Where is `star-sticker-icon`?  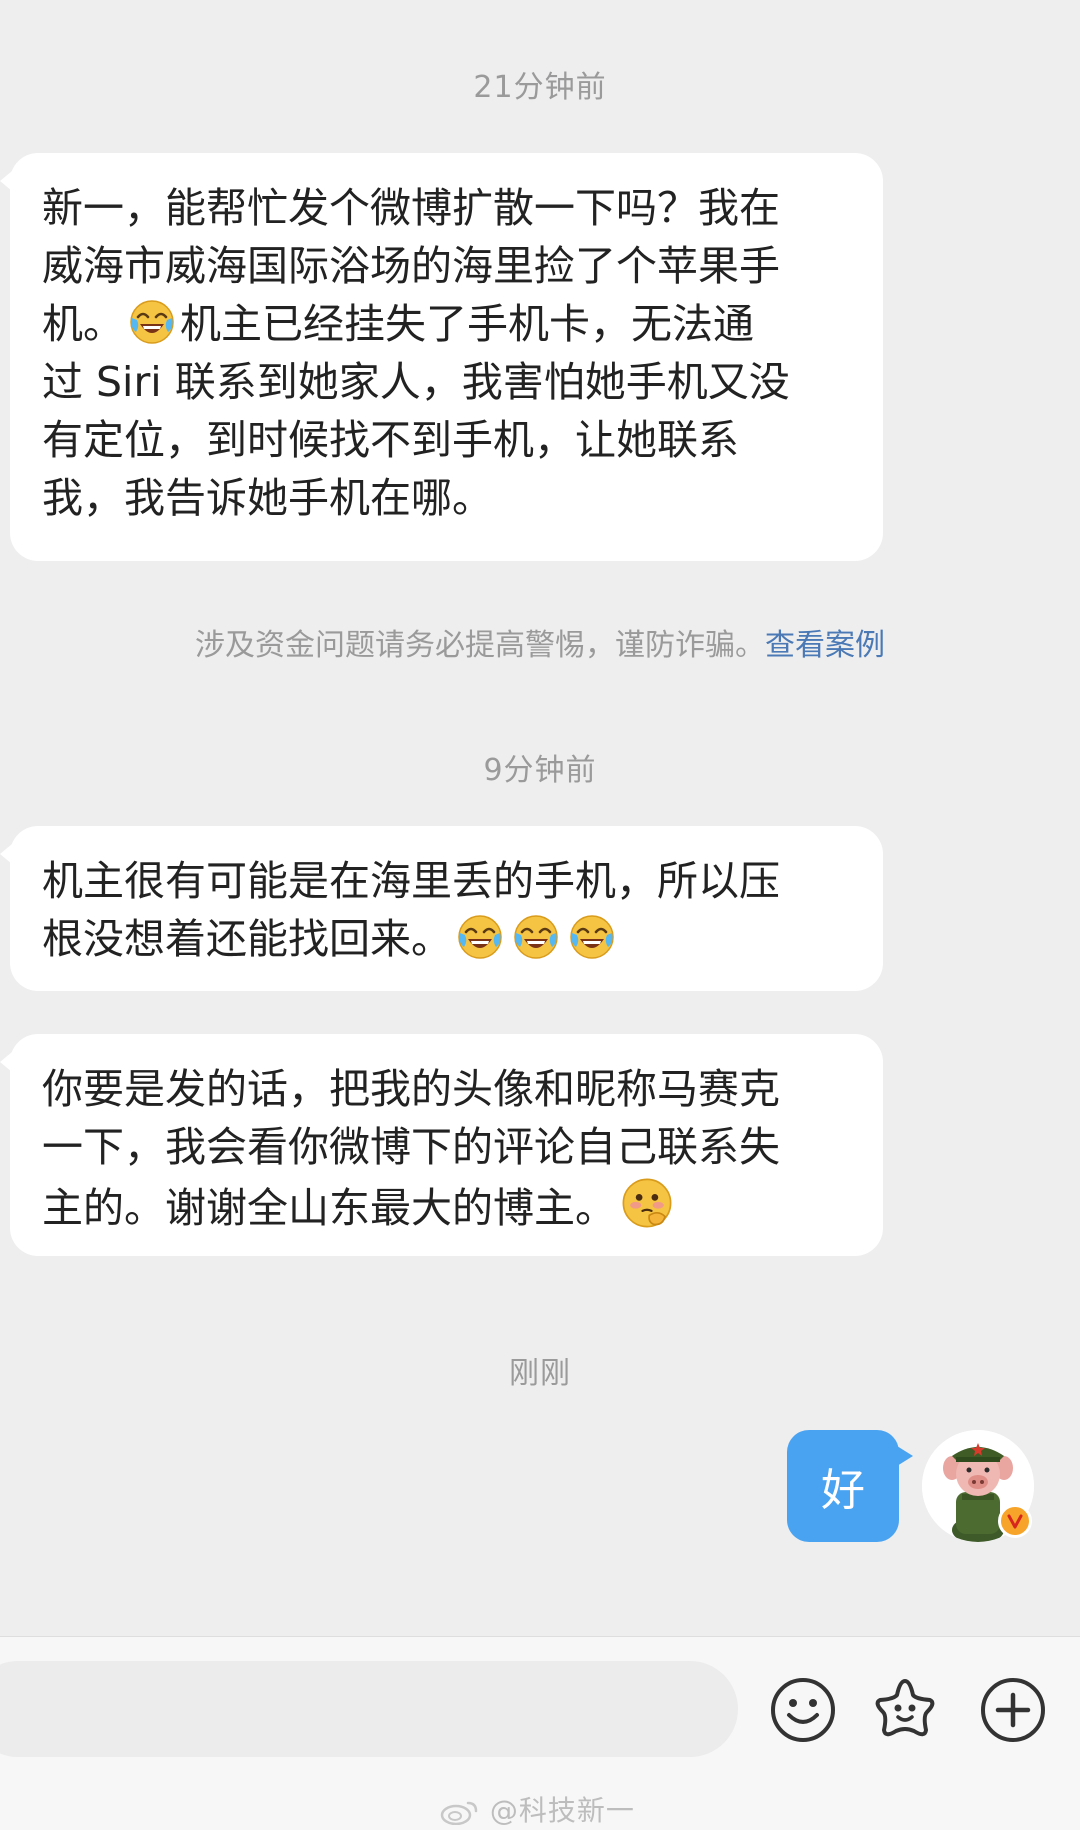 star-sticker-icon is located at coordinates (905, 1710).